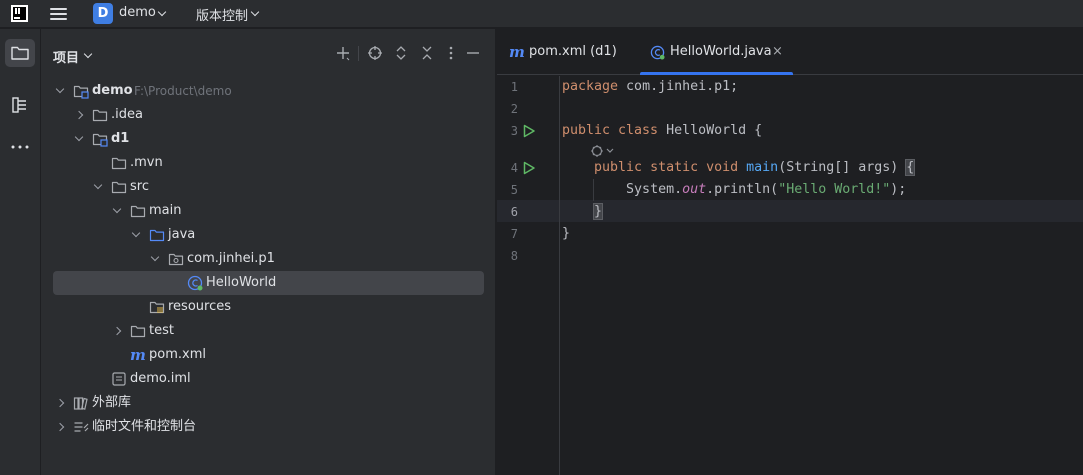  What do you see at coordinates (222, 14) in the screenshot?
I see `vcs-menu: 版本控制` at bounding box center [222, 14].